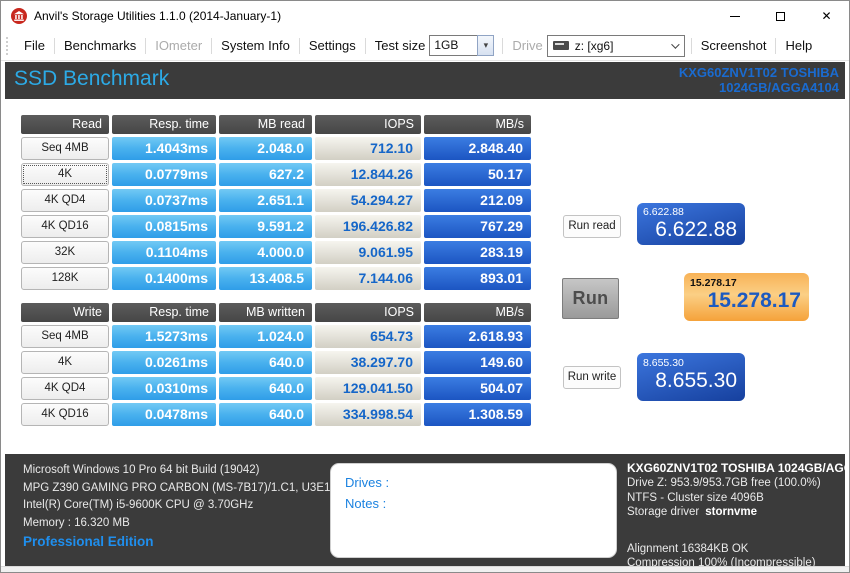  Describe the element at coordinates (265, 252) in the screenshot. I see `mb-read-cell: 4.000.0` at that location.